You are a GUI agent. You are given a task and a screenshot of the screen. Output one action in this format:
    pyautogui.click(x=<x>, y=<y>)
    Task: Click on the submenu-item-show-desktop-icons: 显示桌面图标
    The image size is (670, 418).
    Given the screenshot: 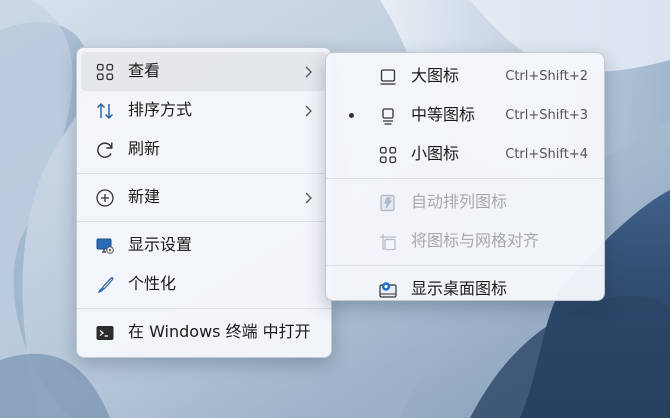 What is the action you would take?
    pyautogui.click(x=465, y=289)
    